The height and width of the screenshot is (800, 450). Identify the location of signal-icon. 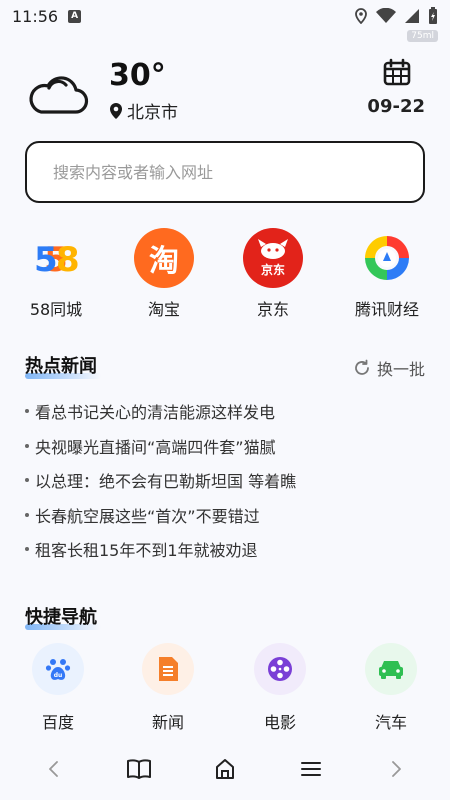
(412, 16).